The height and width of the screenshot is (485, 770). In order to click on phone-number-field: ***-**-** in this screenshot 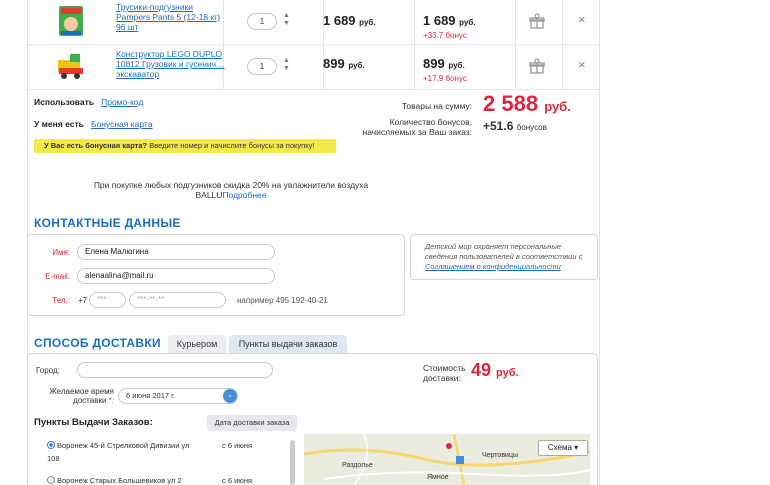, I will do `click(177, 300)`.